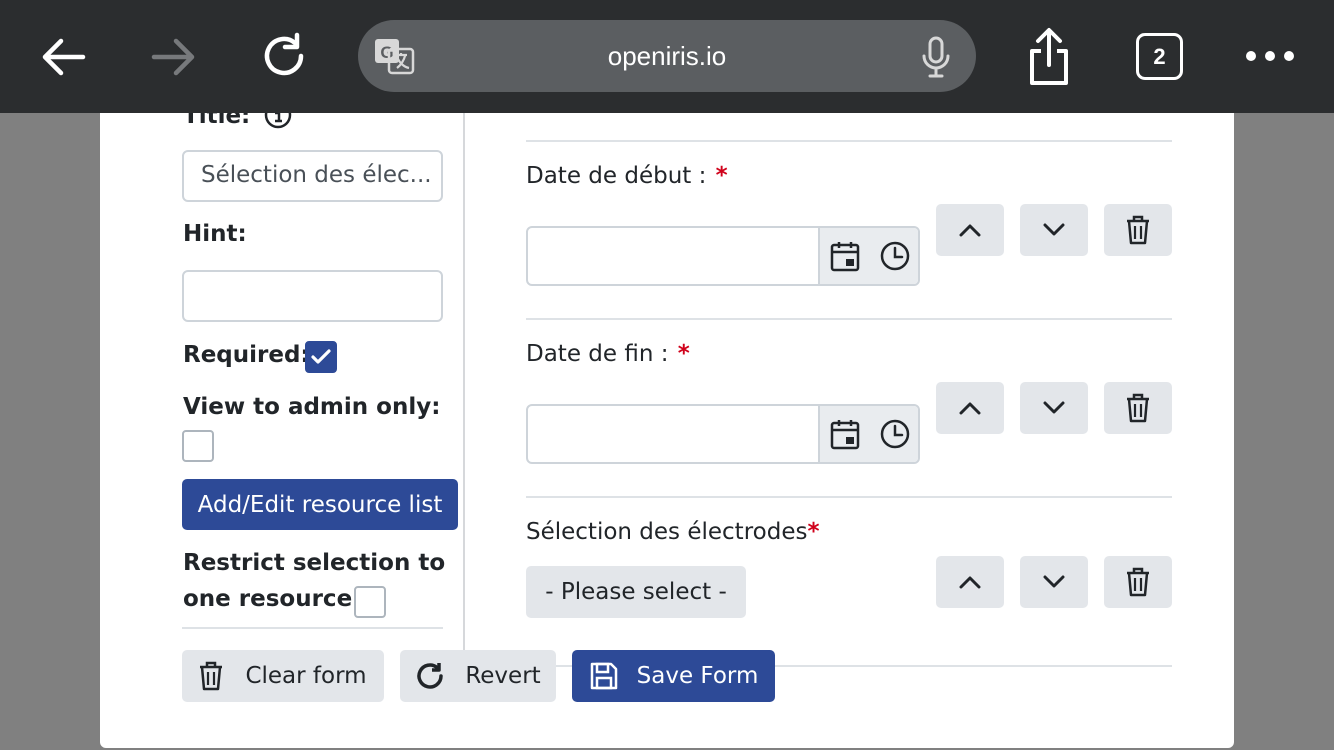 The width and height of the screenshot is (1334, 750). I want to click on divider-top, so click(849, 141).